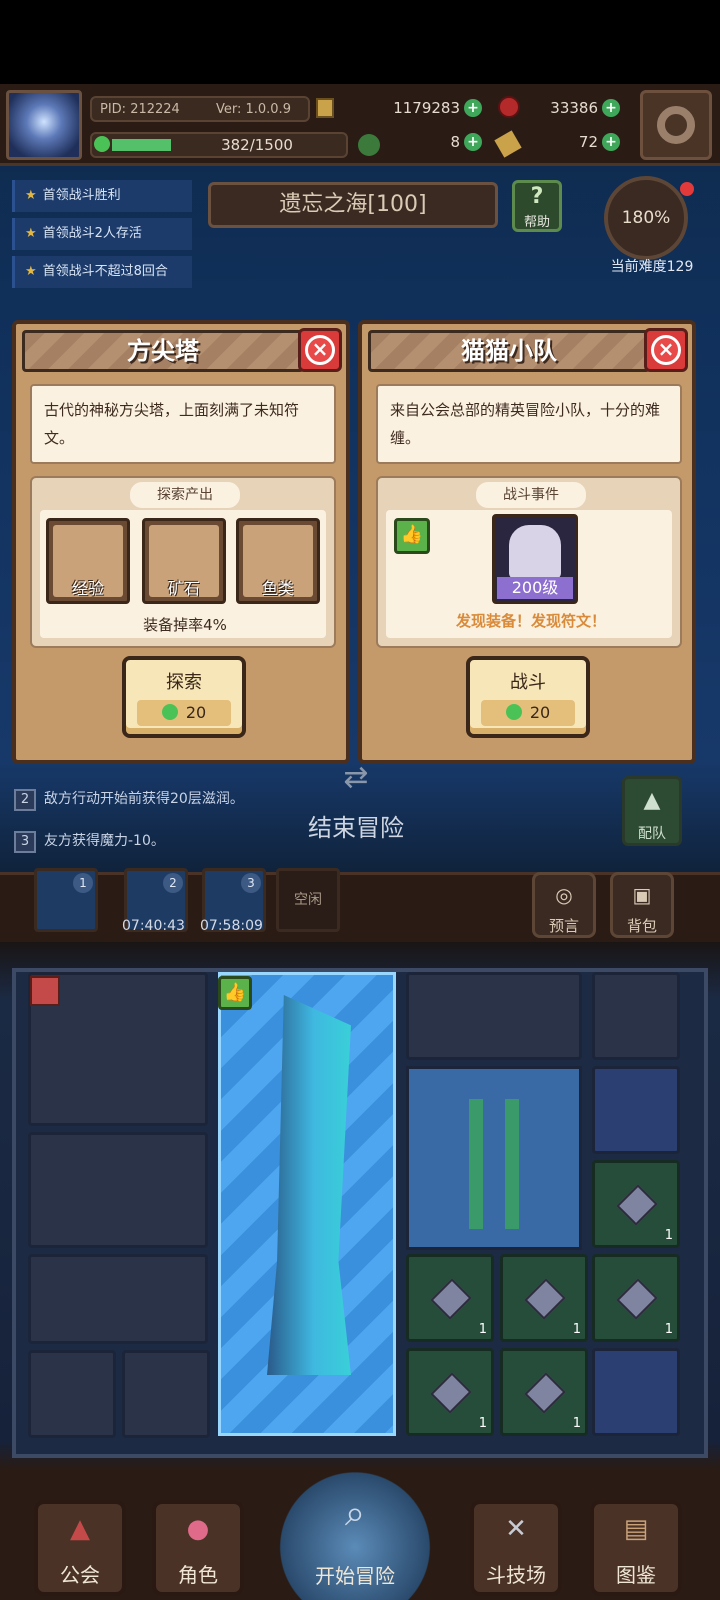  Describe the element at coordinates (611, 142) in the screenshot. I see `add-key-icon: +` at that location.